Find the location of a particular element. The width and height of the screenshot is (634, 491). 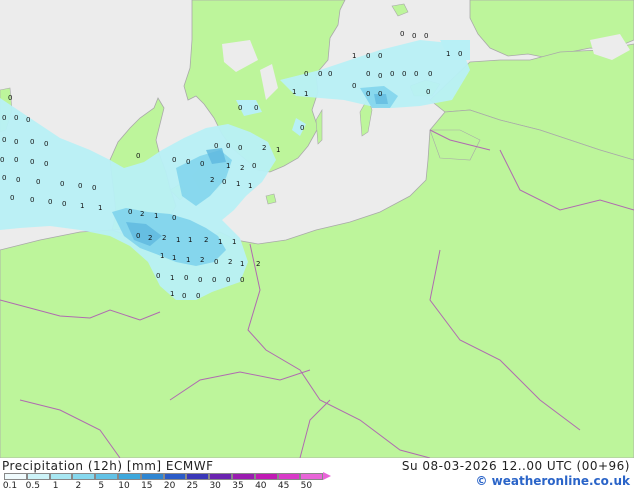

legend-arrow-icon is located at coordinates (327, 476).